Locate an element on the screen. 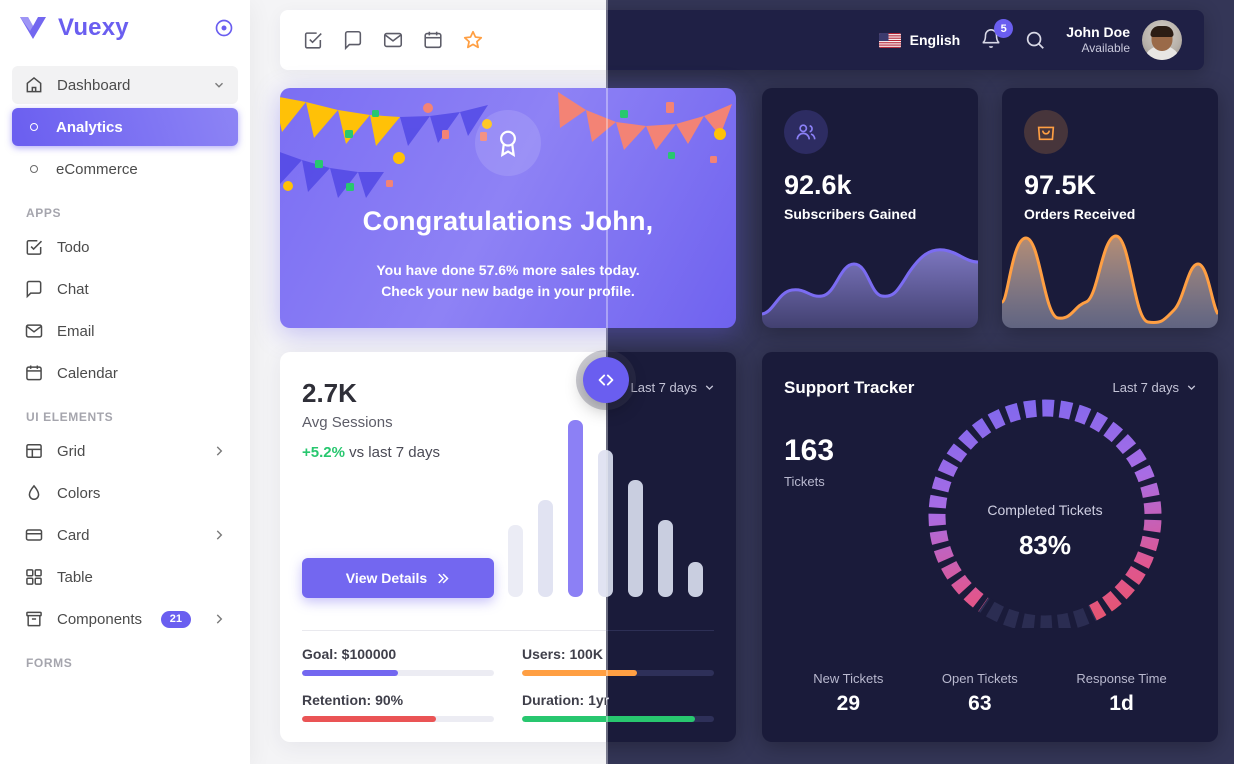 This screenshot has height=764, width=1234. home-icon is located at coordinates (34, 84).